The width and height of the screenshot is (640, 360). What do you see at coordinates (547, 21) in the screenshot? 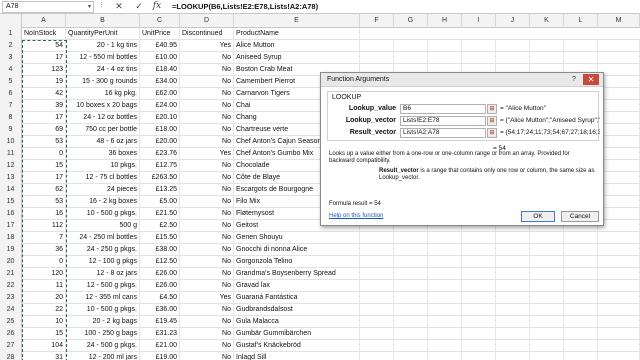
I see `column-header-k: K` at bounding box center [547, 21].